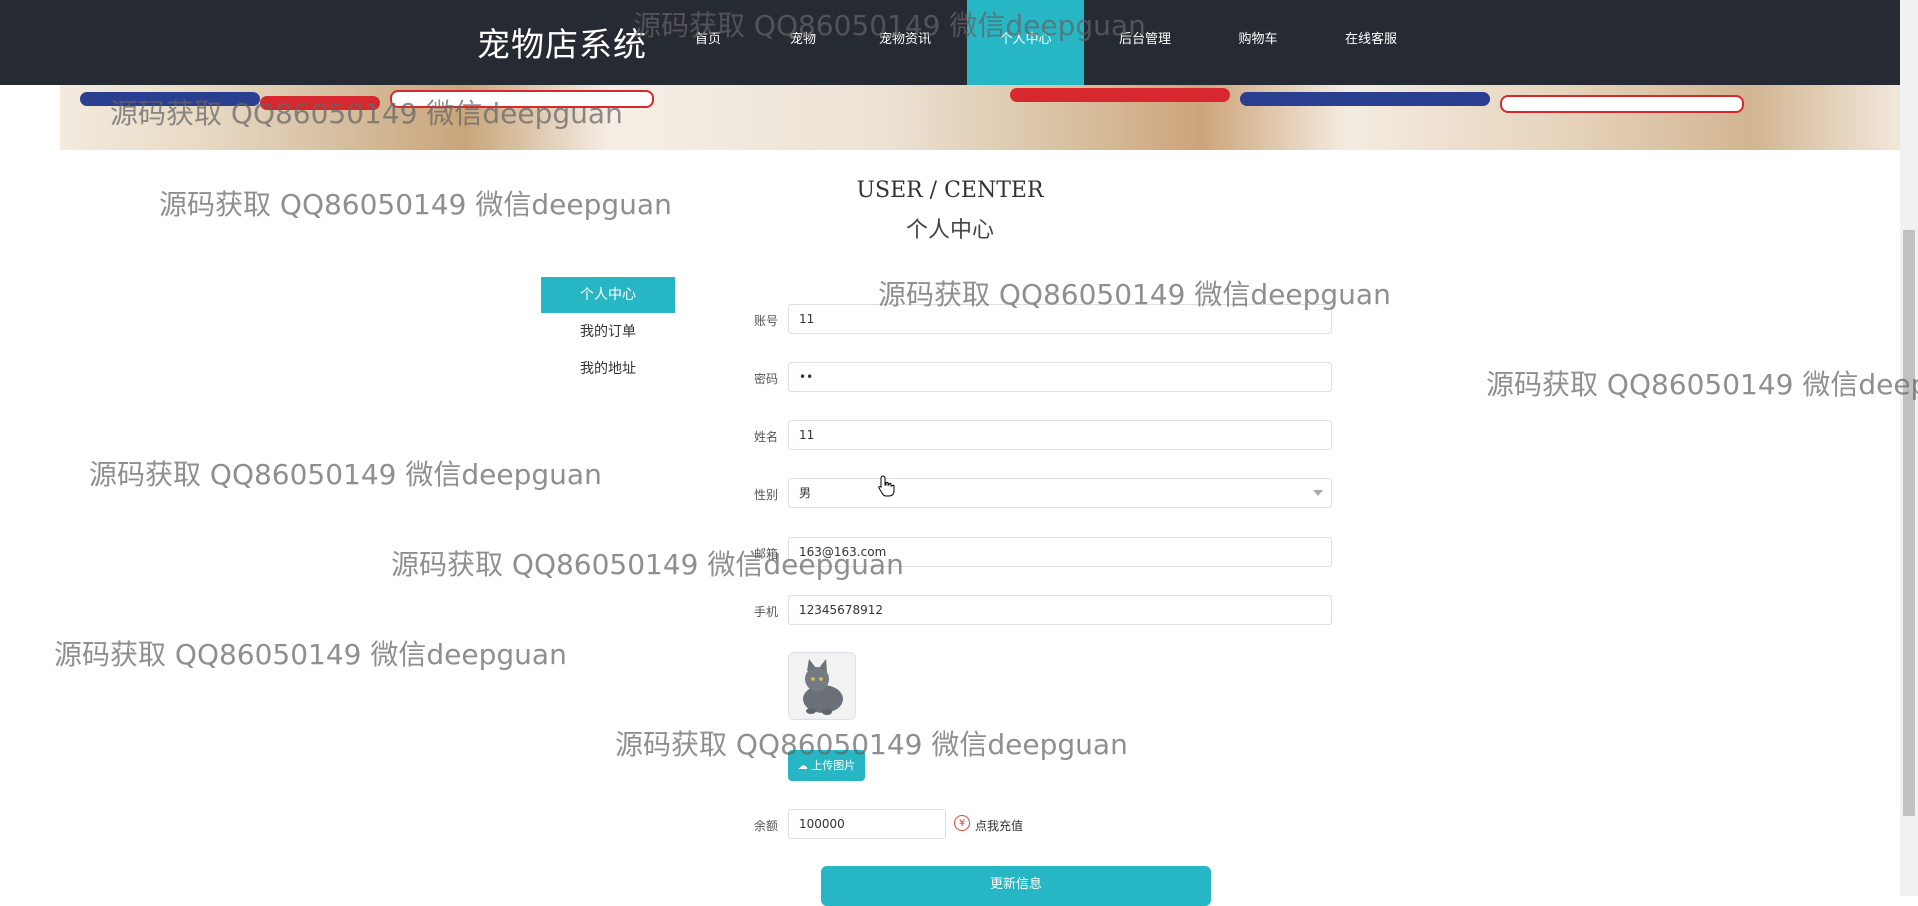 The image size is (1918, 906). I want to click on brand-title: 宠物店系统, so click(562, 44).